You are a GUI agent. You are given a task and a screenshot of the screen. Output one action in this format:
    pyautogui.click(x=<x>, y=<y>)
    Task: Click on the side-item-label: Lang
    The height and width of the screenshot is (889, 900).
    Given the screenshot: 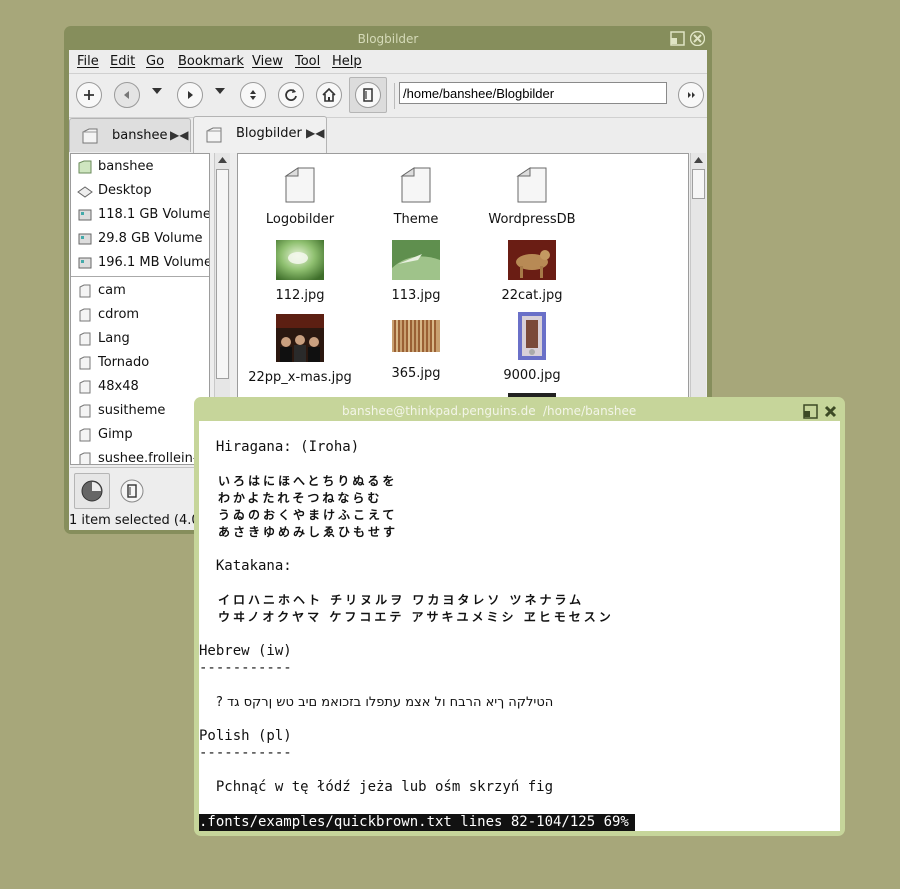 What is the action you would take?
    pyautogui.click(x=114, y=338)
    